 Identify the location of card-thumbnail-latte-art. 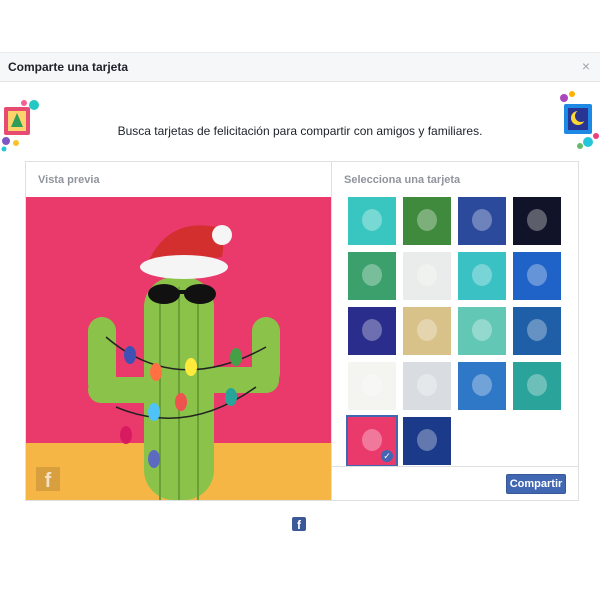
(372, 221).